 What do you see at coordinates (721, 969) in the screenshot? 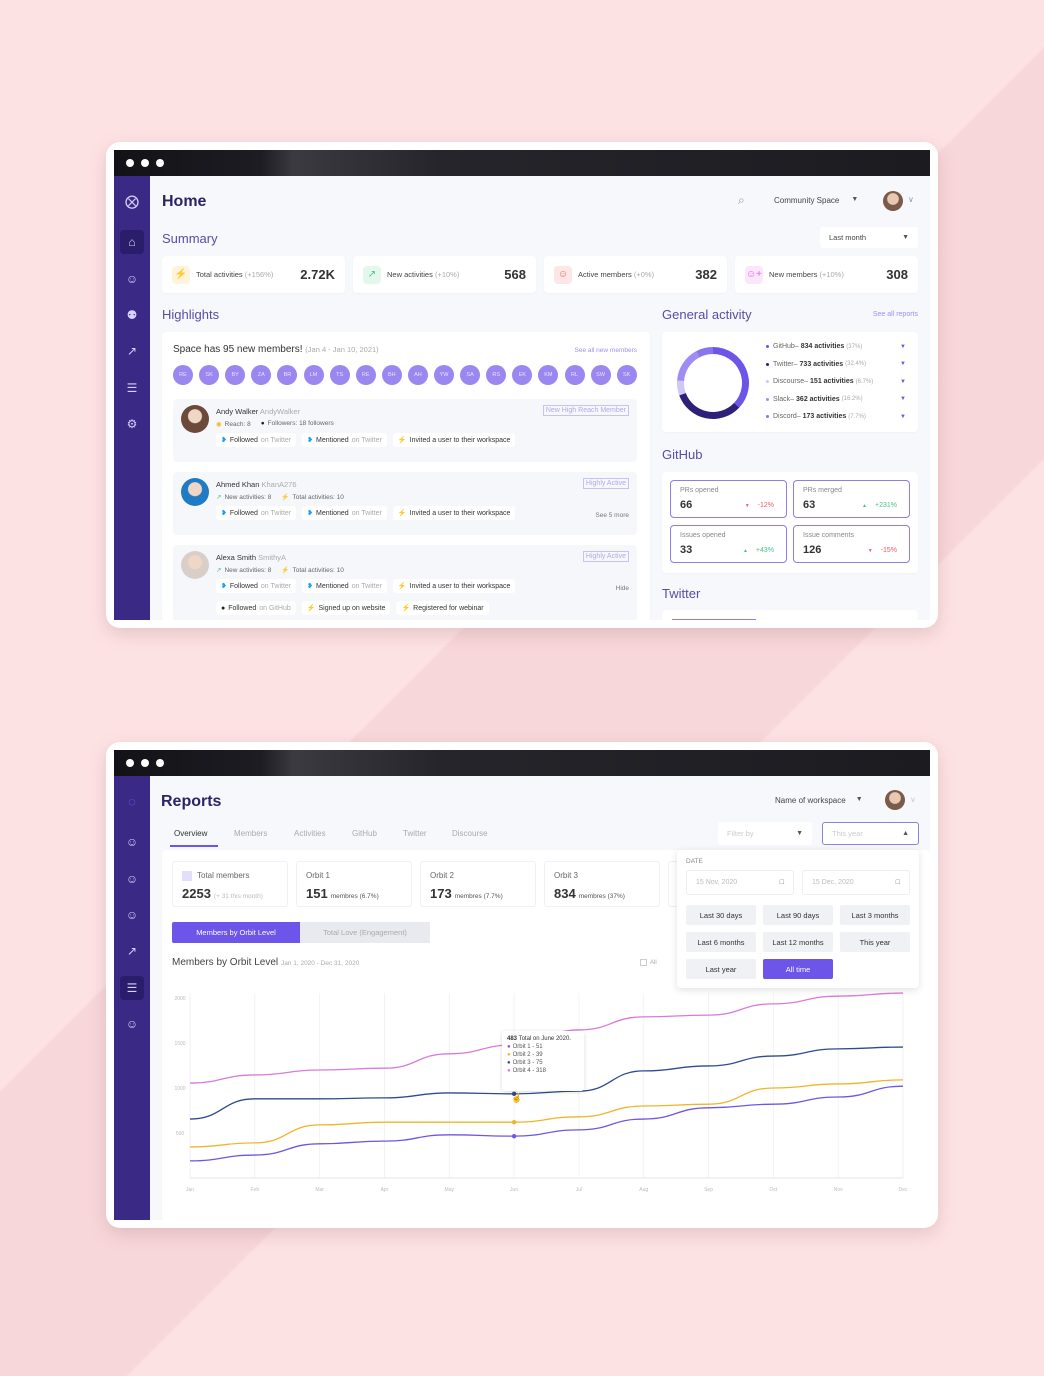
I see `date-option-button: Last year` at bounding box center [721, 969].